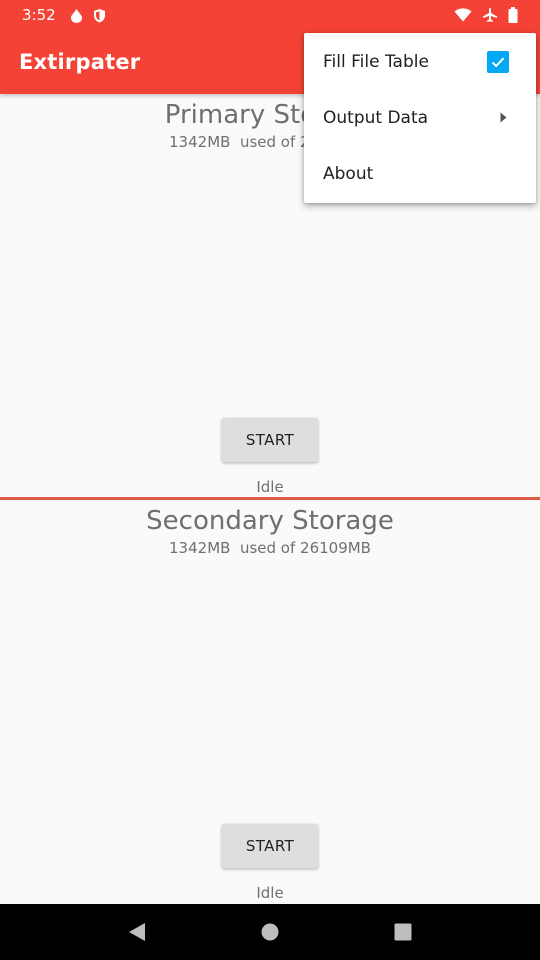 The image size is (540, 960). I want to click on check-icon, so click(498, 62).